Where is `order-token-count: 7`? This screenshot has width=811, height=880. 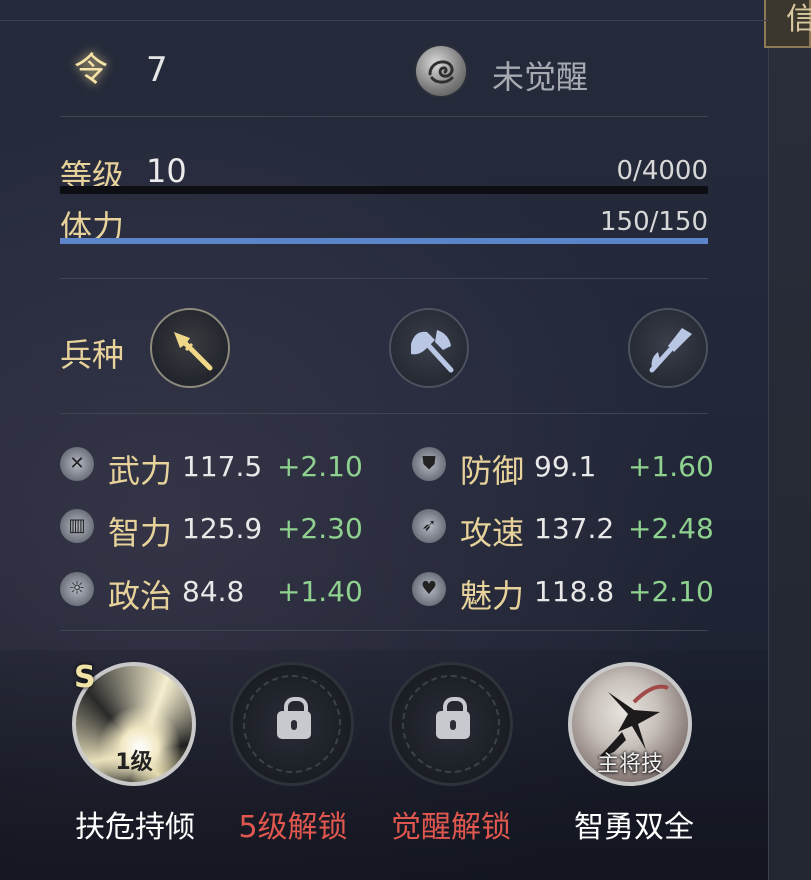
order-token-count: 7 is located at coordinates (157, 70).